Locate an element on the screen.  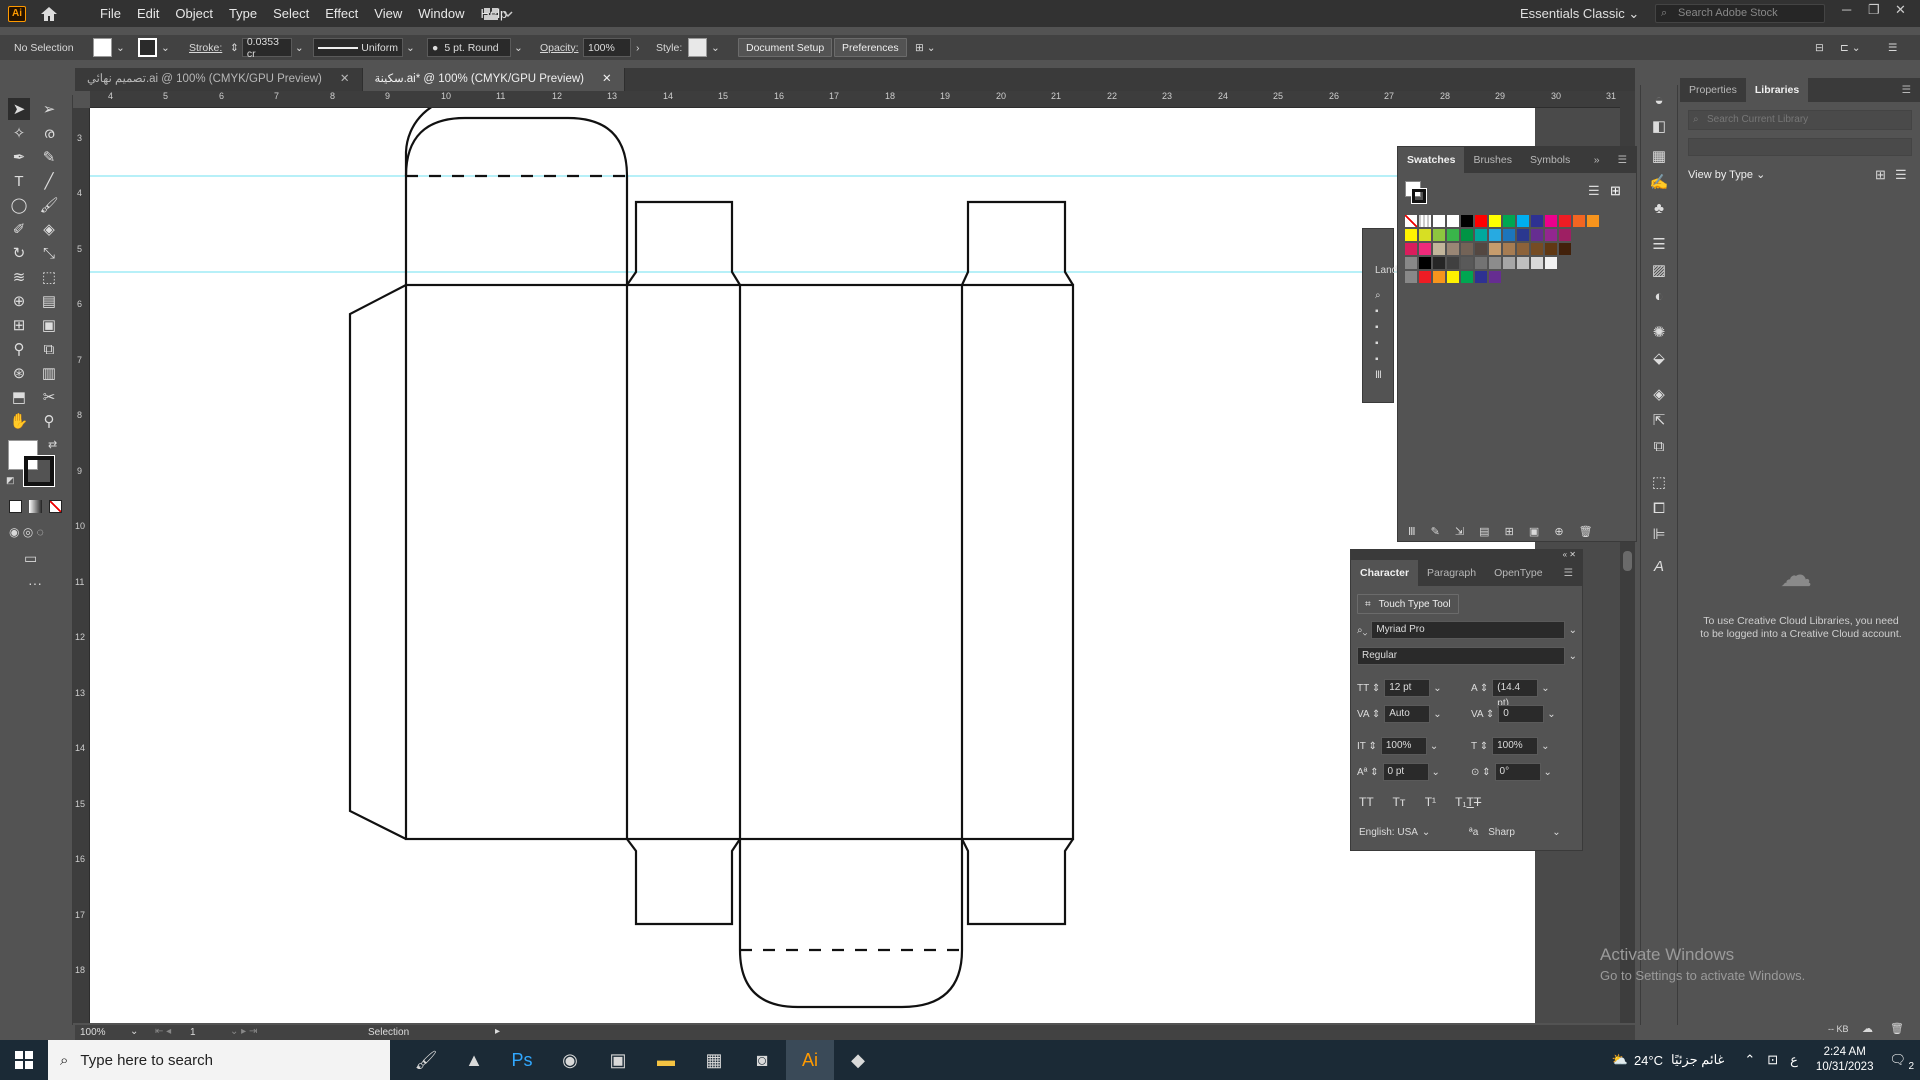
grid-view-icon: ⊞ is located at coordinates (1615, 191).